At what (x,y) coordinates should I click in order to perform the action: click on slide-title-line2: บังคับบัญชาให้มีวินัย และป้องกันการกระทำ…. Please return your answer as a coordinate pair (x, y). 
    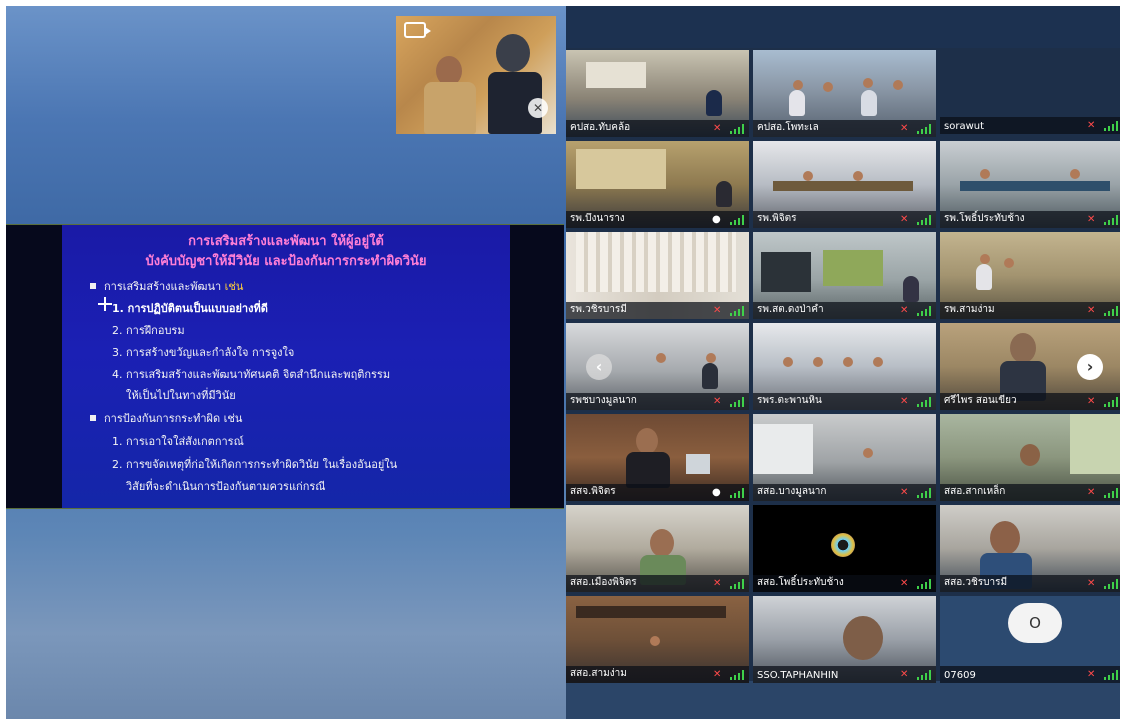
    Looking at the image, I should click on (286, 261).